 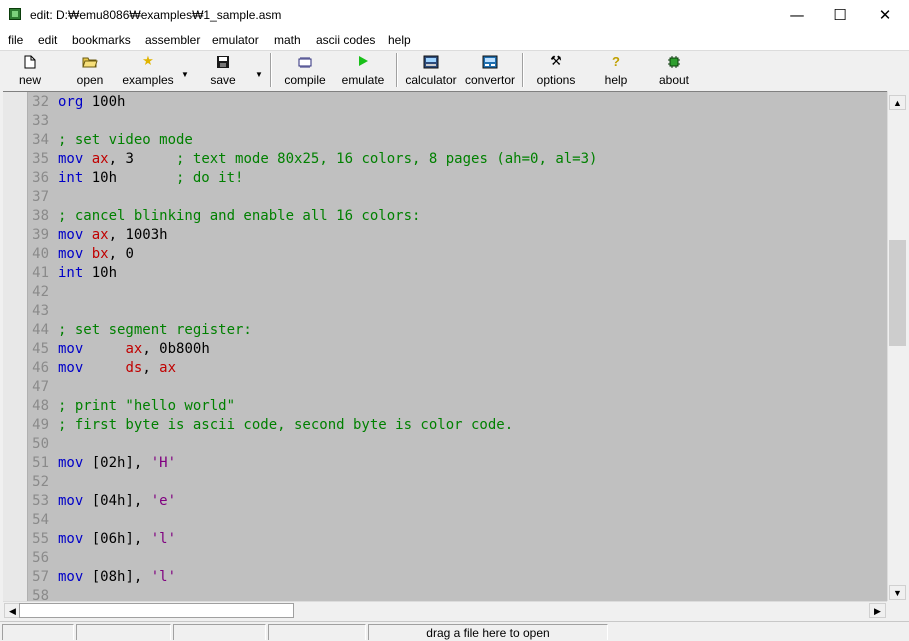 What do you see at coordinates (223, 71) in the screenshot?
I see `save-button: save` at bounding box center [223, 71].